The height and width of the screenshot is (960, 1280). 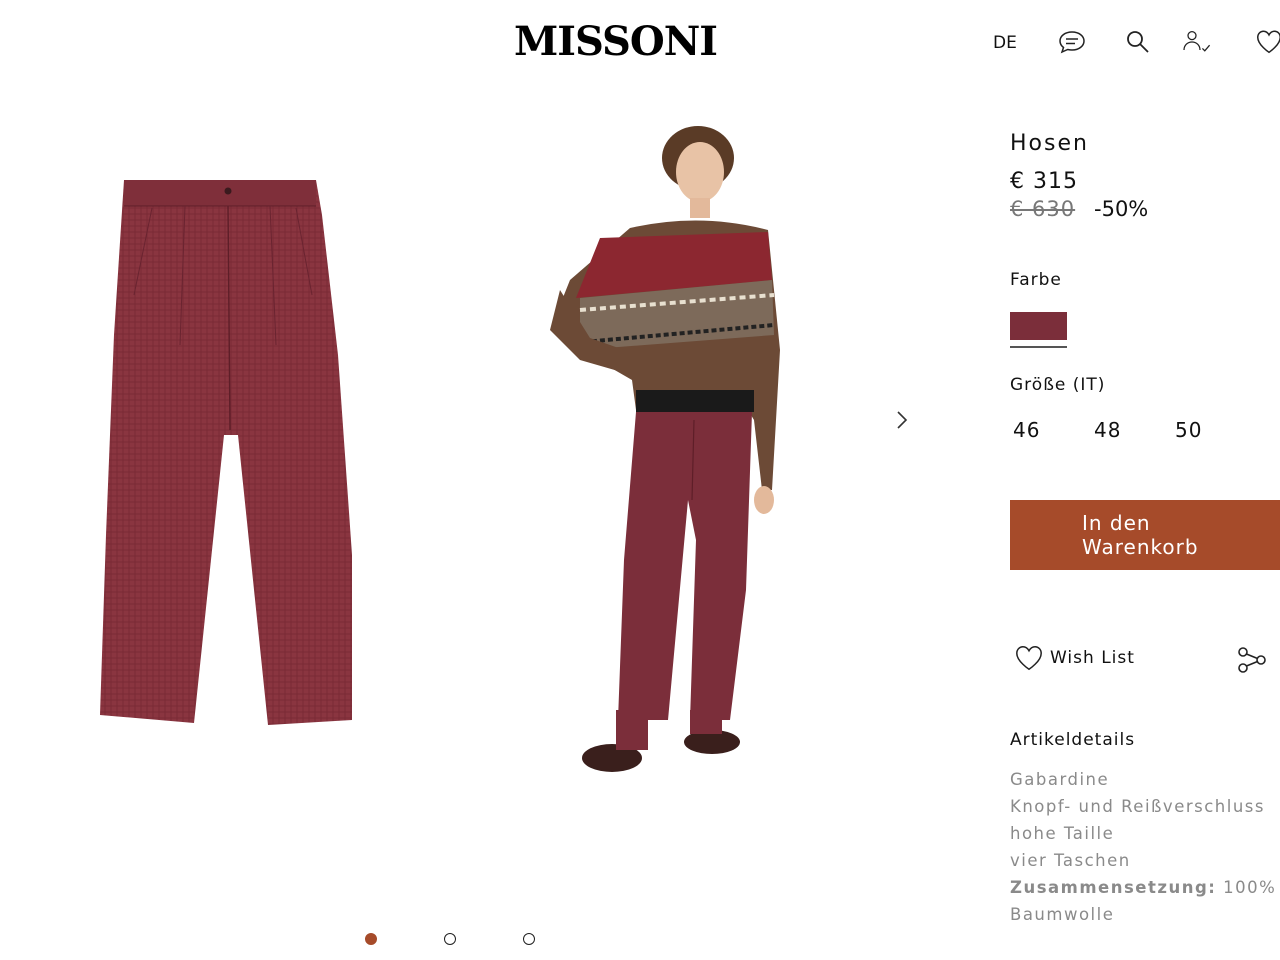 I want to click on detail-line: Knopf- und Reißverschluss, so click(x=1137, y=806).